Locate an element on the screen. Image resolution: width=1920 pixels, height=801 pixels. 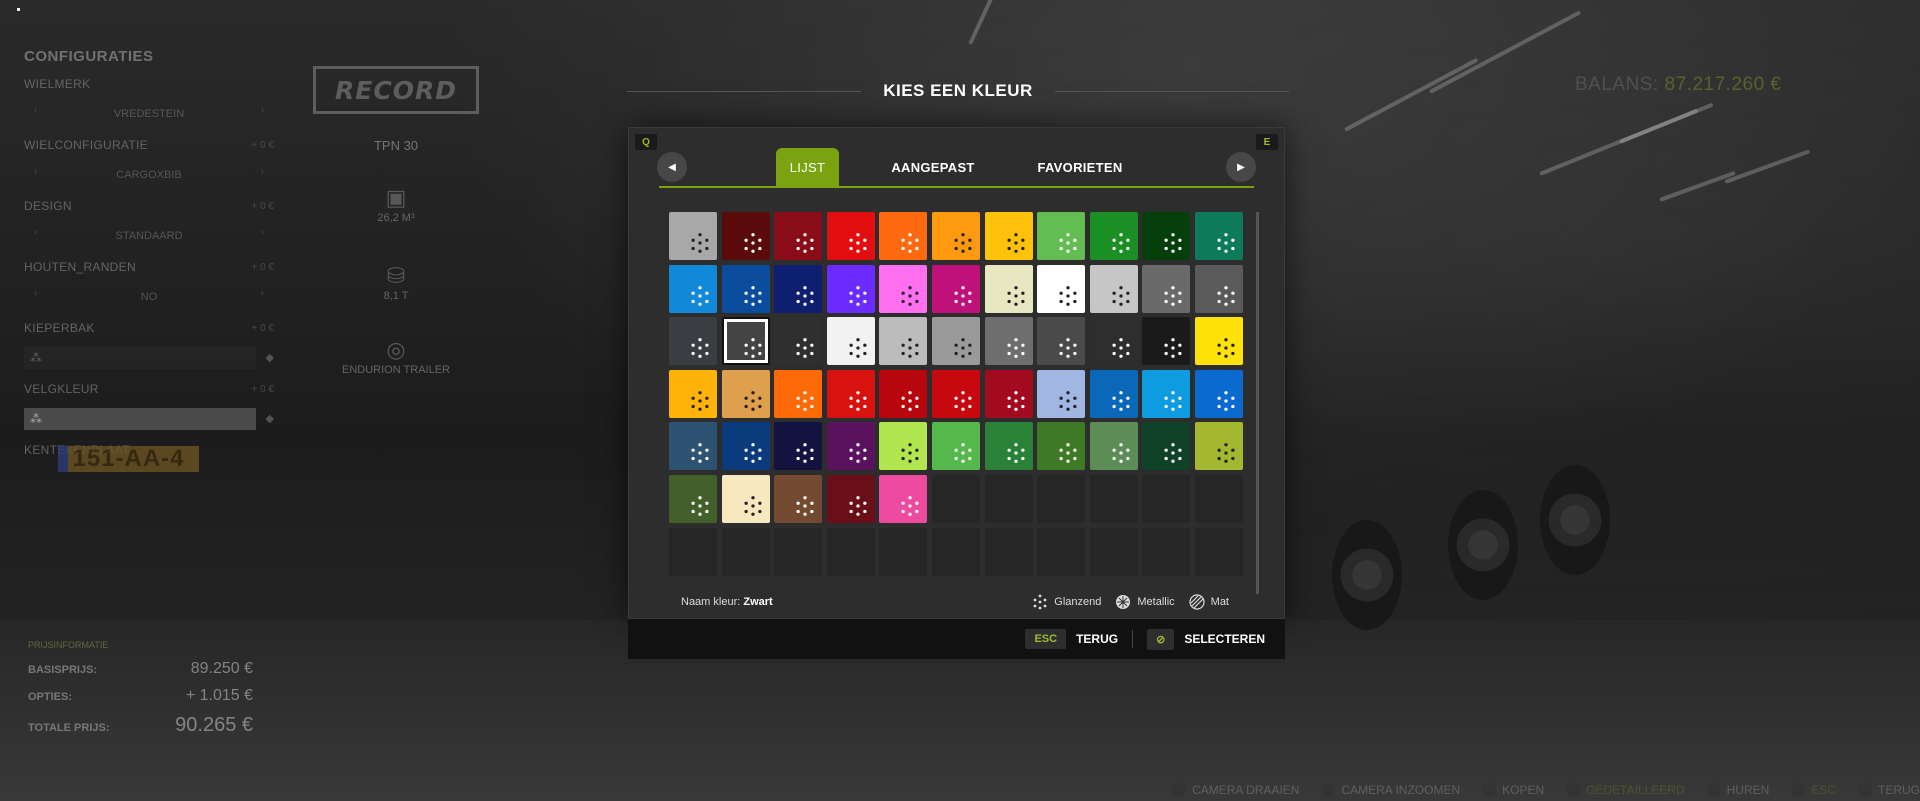
config-wheel-configuration: WIELCONFIGURATIE + 0 € ‹ CARGOXBIB › is located at coordinates (149, 168).